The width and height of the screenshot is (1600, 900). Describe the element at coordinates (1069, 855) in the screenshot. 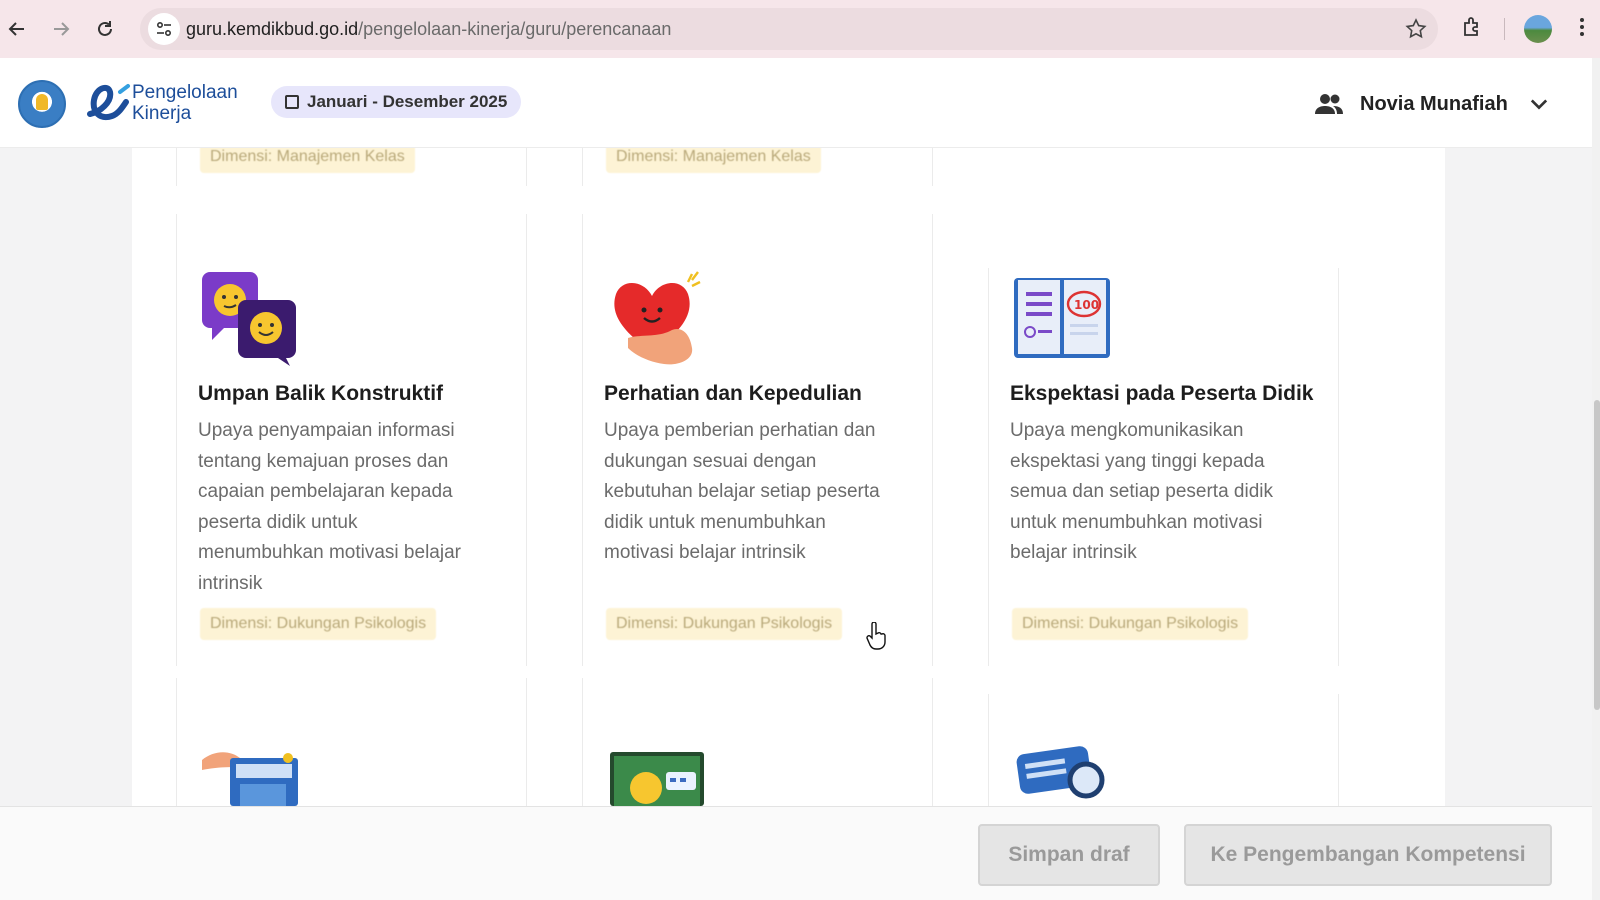

I see `save-draft-button: Simpan draf` at that location.